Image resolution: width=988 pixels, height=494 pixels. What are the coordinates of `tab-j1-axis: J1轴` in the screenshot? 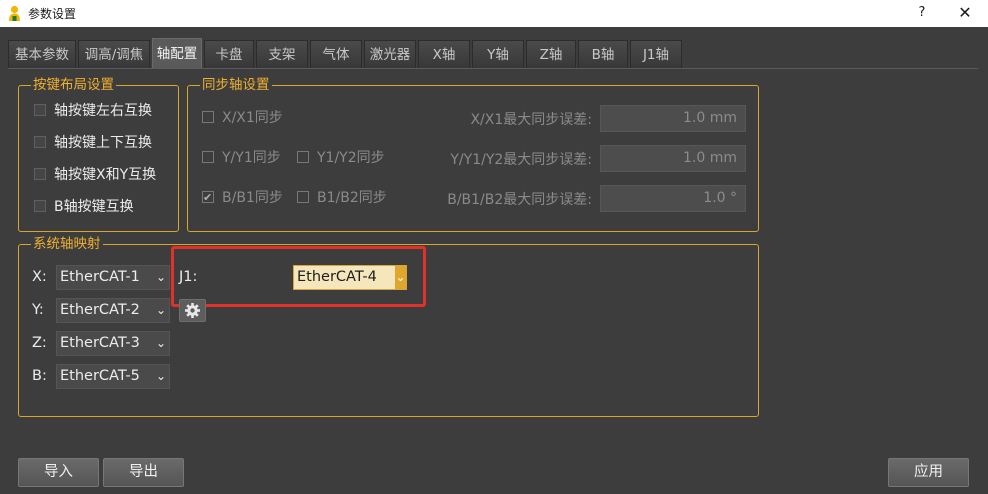 It's located at (656, 54).